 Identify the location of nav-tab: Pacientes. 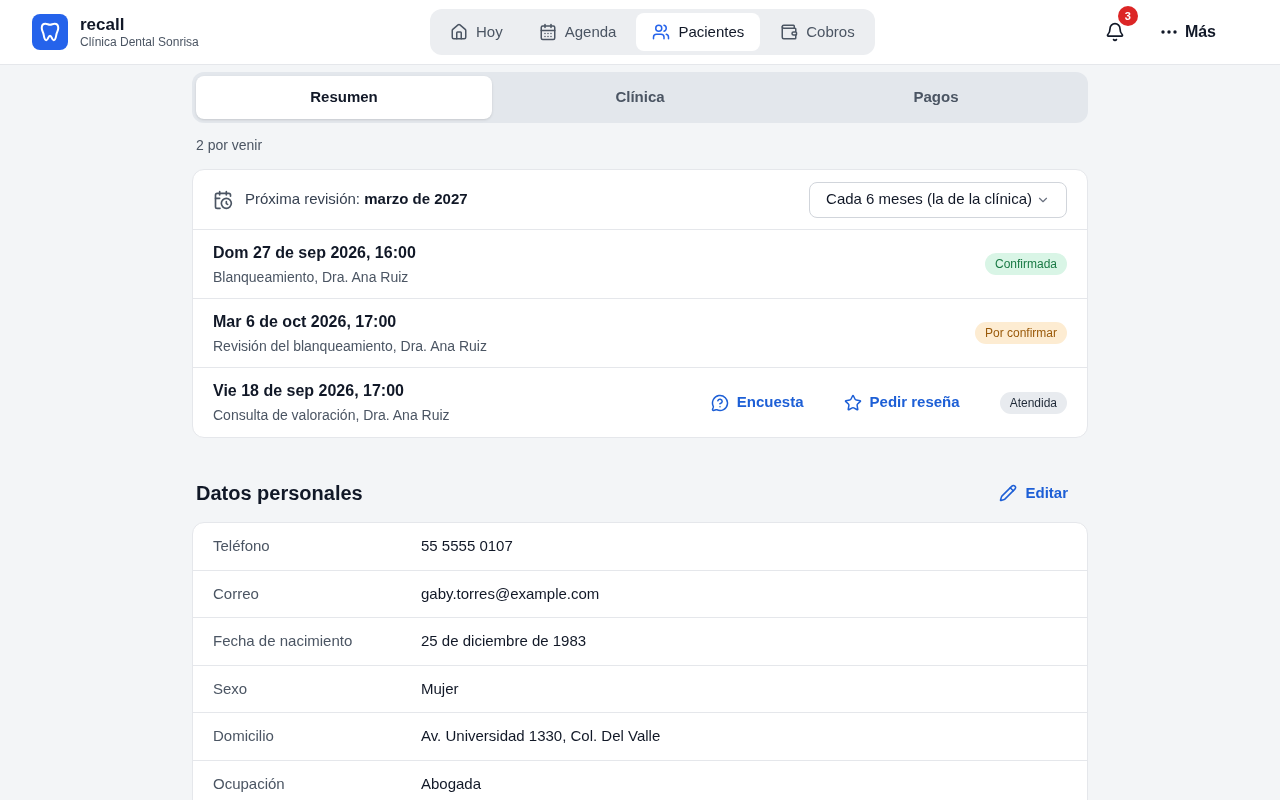
(698, 32).